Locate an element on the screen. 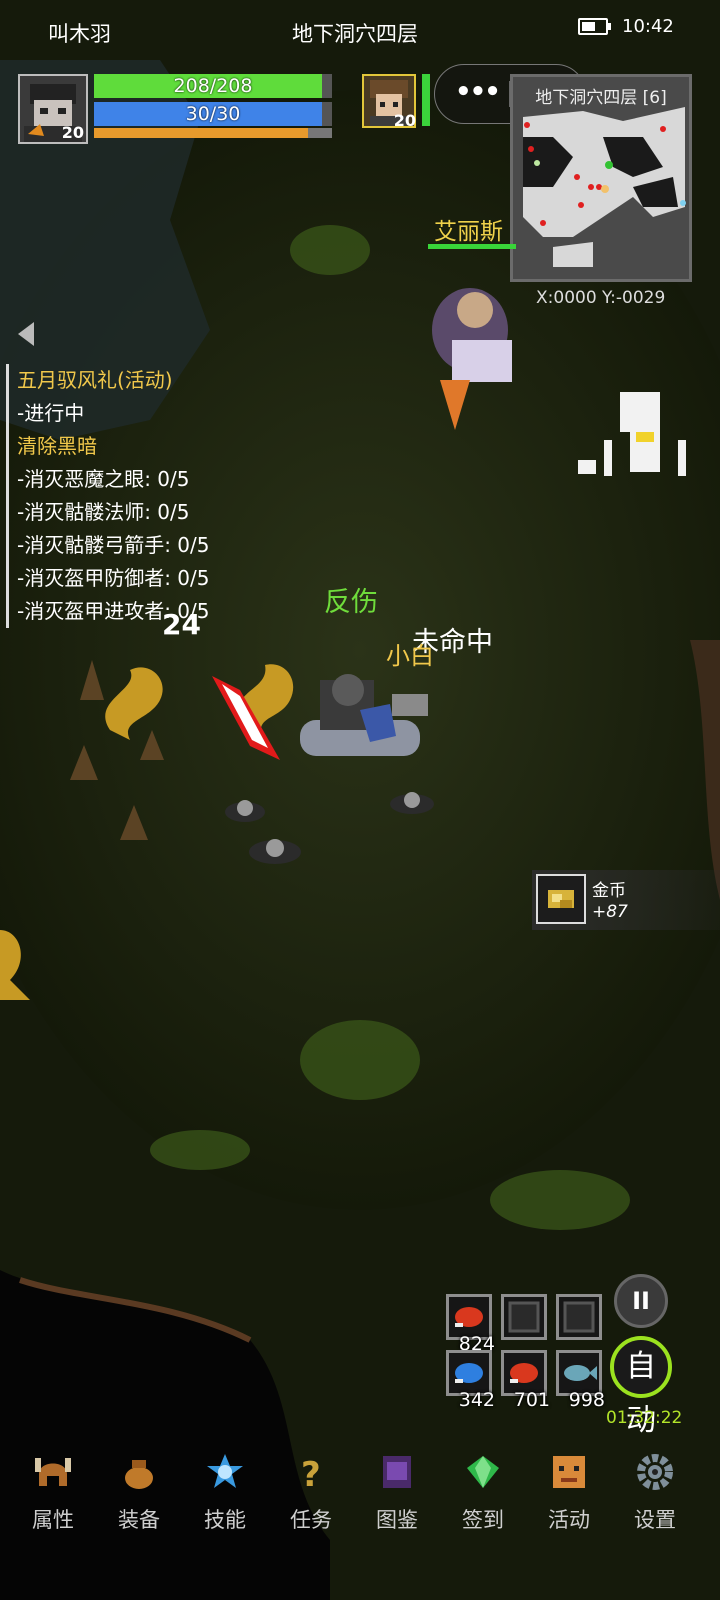 The height and width of the screenshot is (1600, 720). fish-icon is located at coordinates (580, 1373).